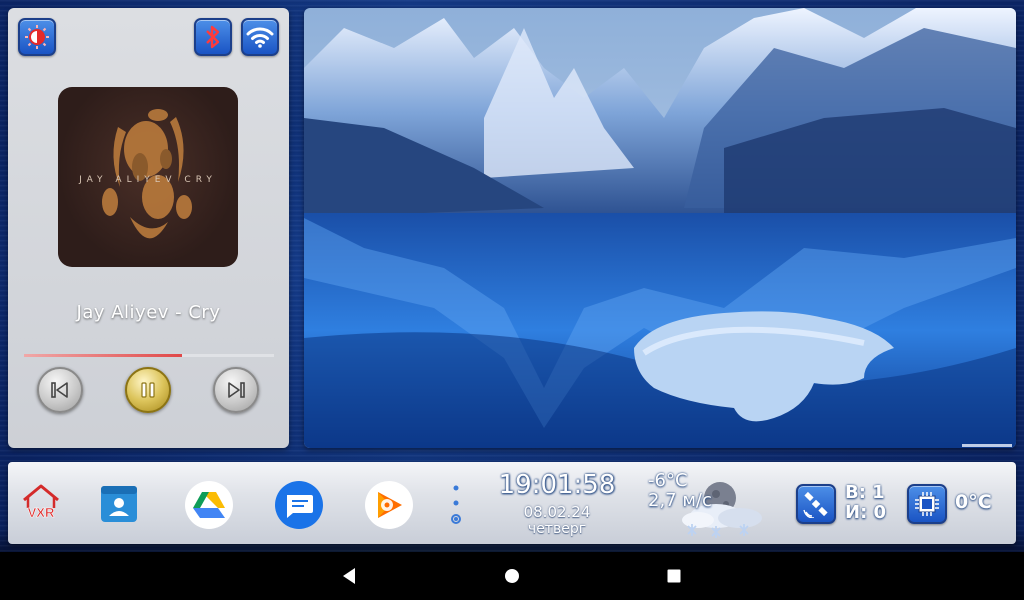 The width and height of the screenshot is (1024, 600). What do you see at coordinates (866, 512) in the screenshot?
I see `gps-satellites-used: И: 0` at bounding box center [866, 512].